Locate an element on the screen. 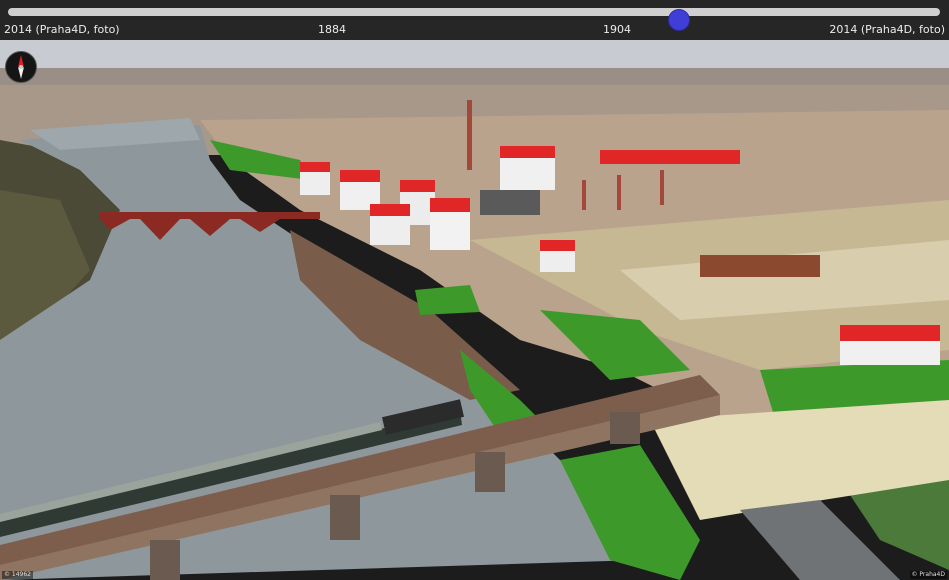  timeline-slider-track is located at coordinates (474, 19).